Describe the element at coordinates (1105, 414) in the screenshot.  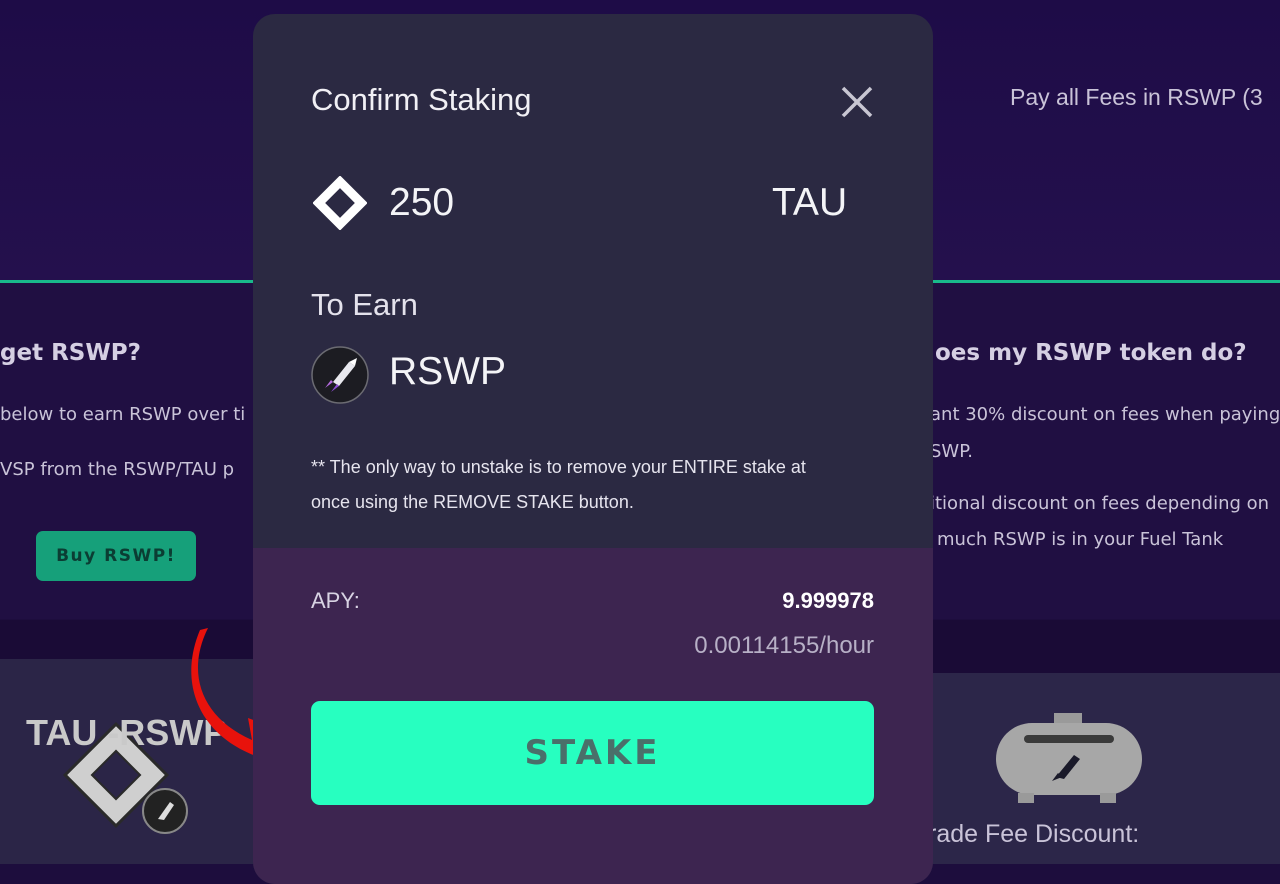
I see `right-info-line-1: ant 30% discount on fees when paying` at that location.